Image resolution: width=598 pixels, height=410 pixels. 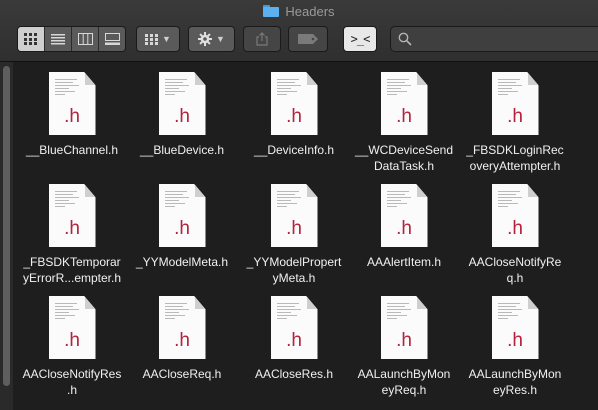 What do you see at coordinates (515, 270) in the screenshot?
I see `file-name: AACloseNotifyRe q.h` at bounding box center [515, 270].